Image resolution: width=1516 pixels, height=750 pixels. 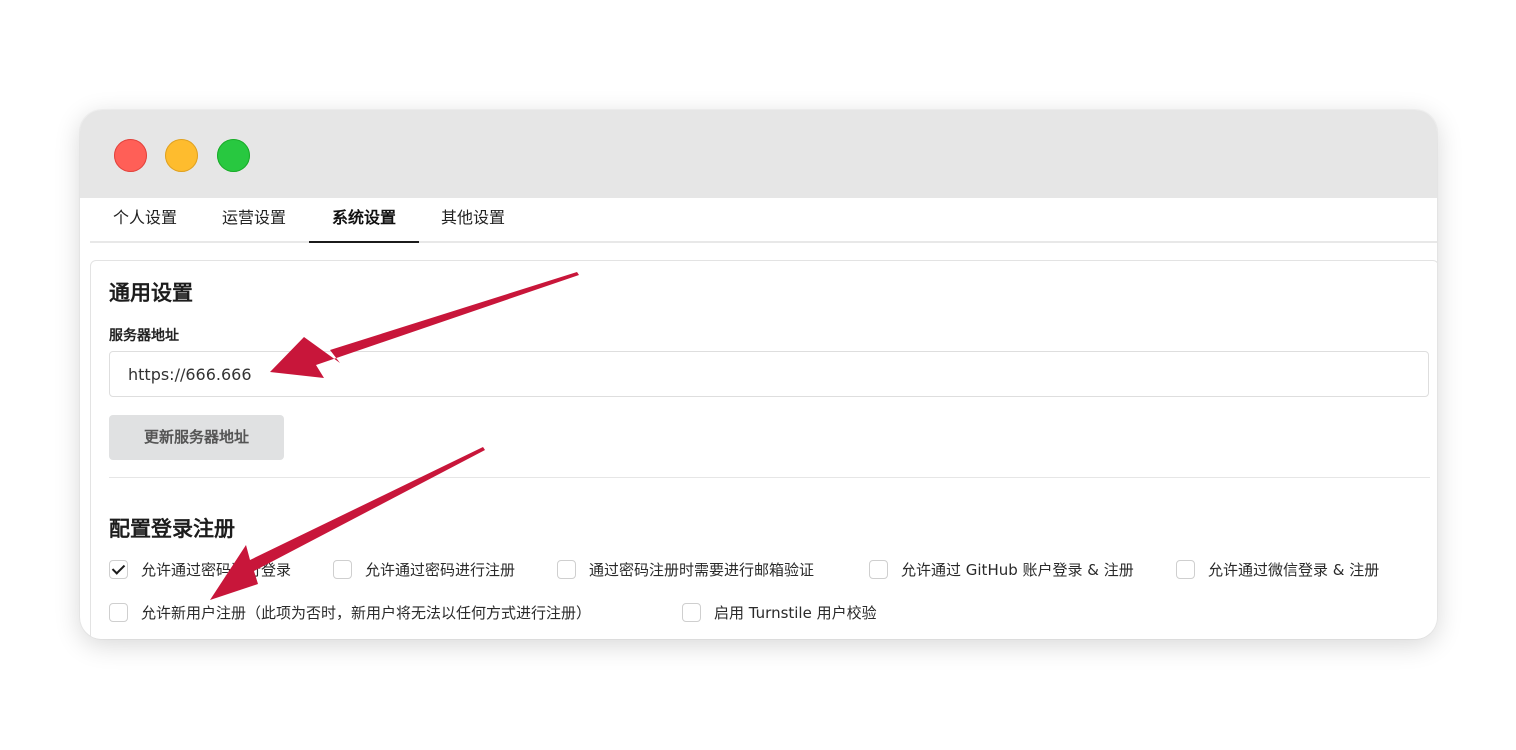 What do you see at coordinates (233, 155) in the screenshot?
I see `maximize-window-button` at bounding box center [233, 155].